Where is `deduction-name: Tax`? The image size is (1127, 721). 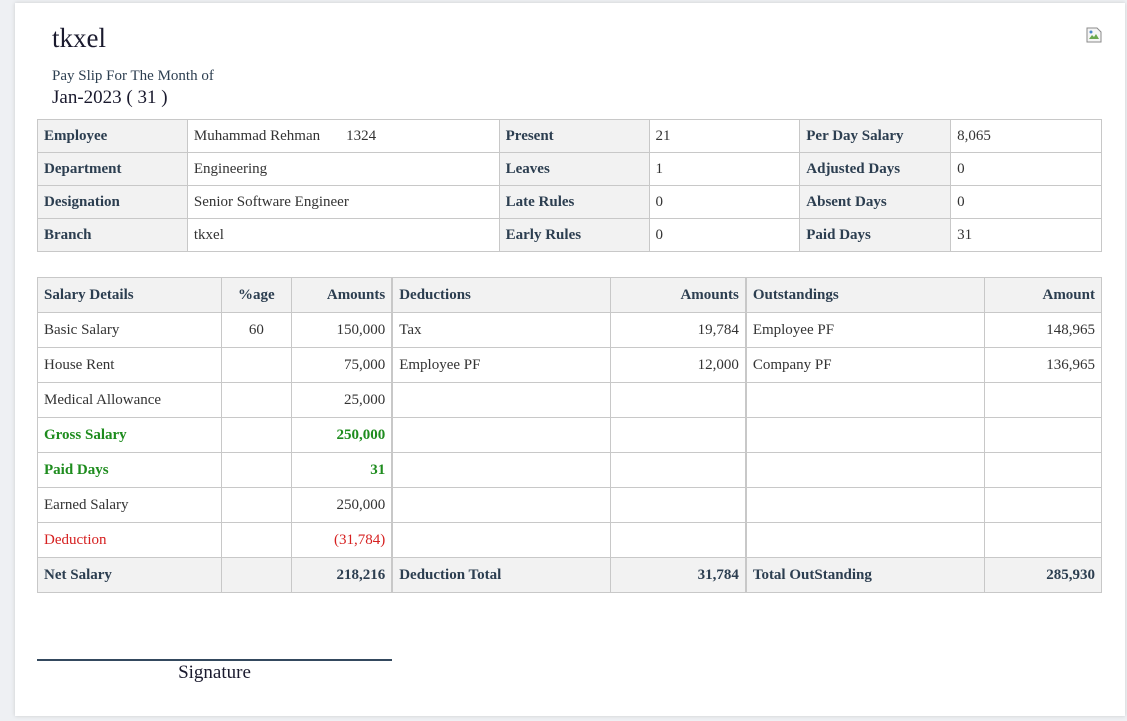
deduction-name: Tax is located at coordinates (501, 330).